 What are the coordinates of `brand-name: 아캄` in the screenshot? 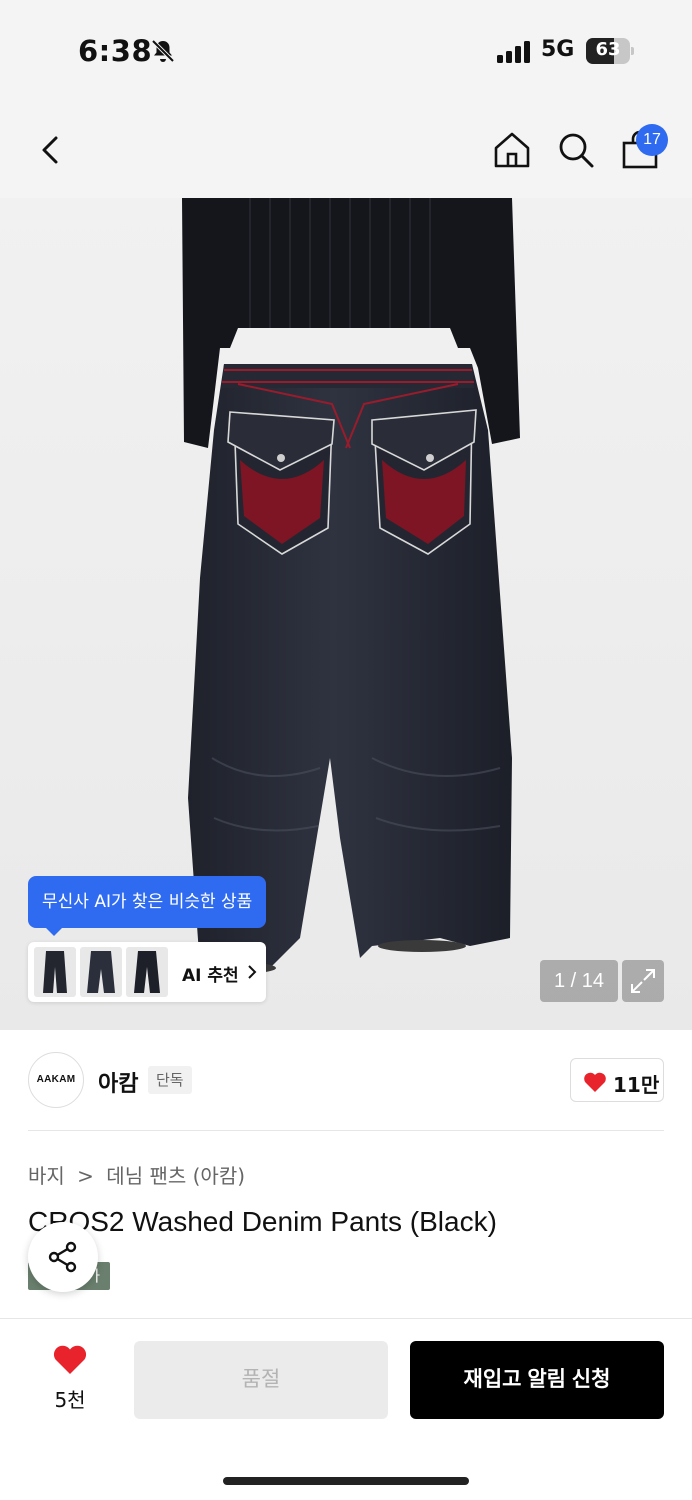 It's located at (118, 1082).